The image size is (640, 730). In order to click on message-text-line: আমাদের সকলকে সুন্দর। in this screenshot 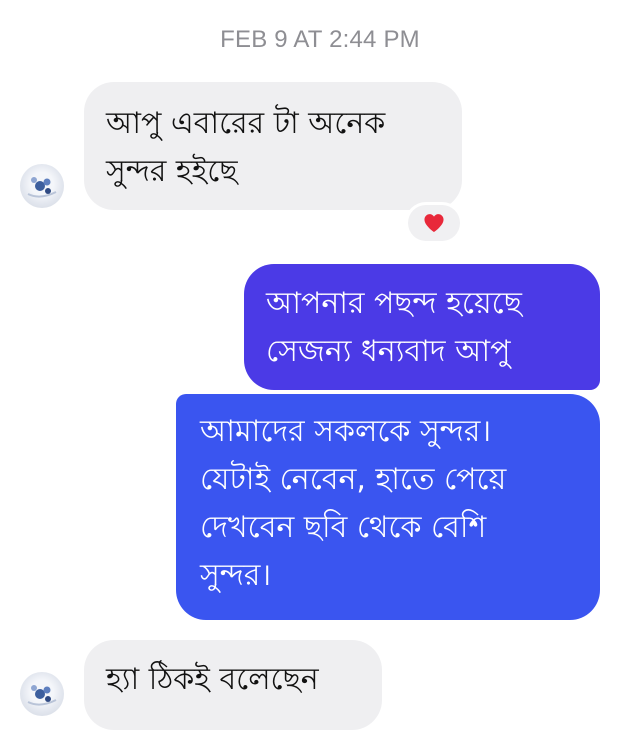, I will do `click(346, 431)`.